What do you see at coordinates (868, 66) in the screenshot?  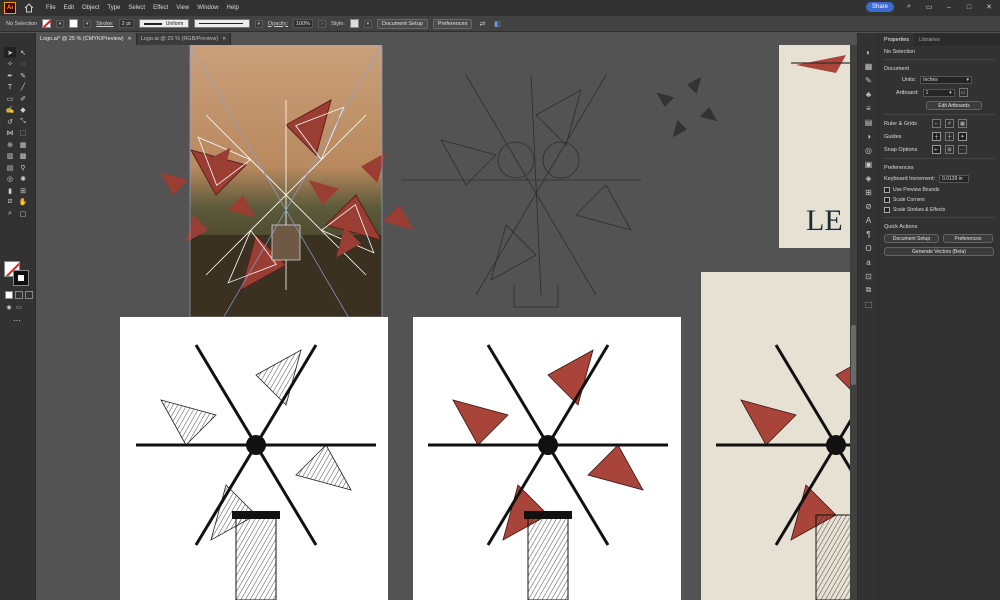 I see `swatches-panel-icon: ▦` at bounding box center [868, 66].